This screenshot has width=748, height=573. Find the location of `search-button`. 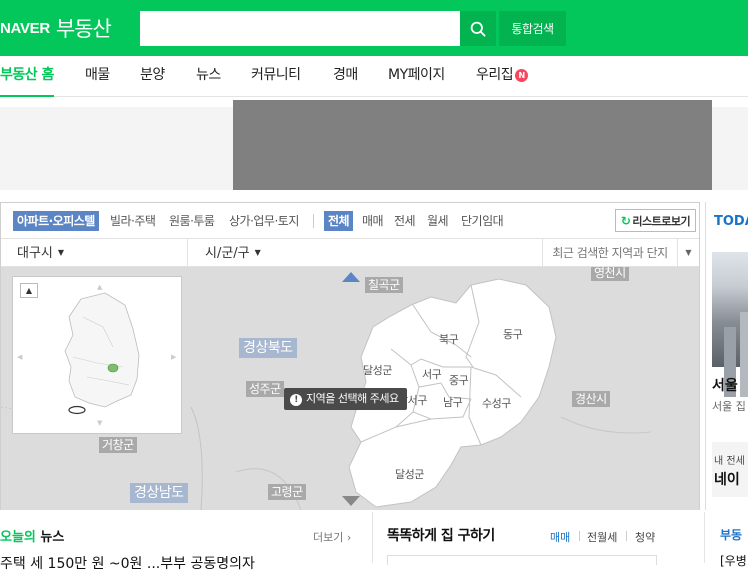

search-button is located at coordinates (478, 28).